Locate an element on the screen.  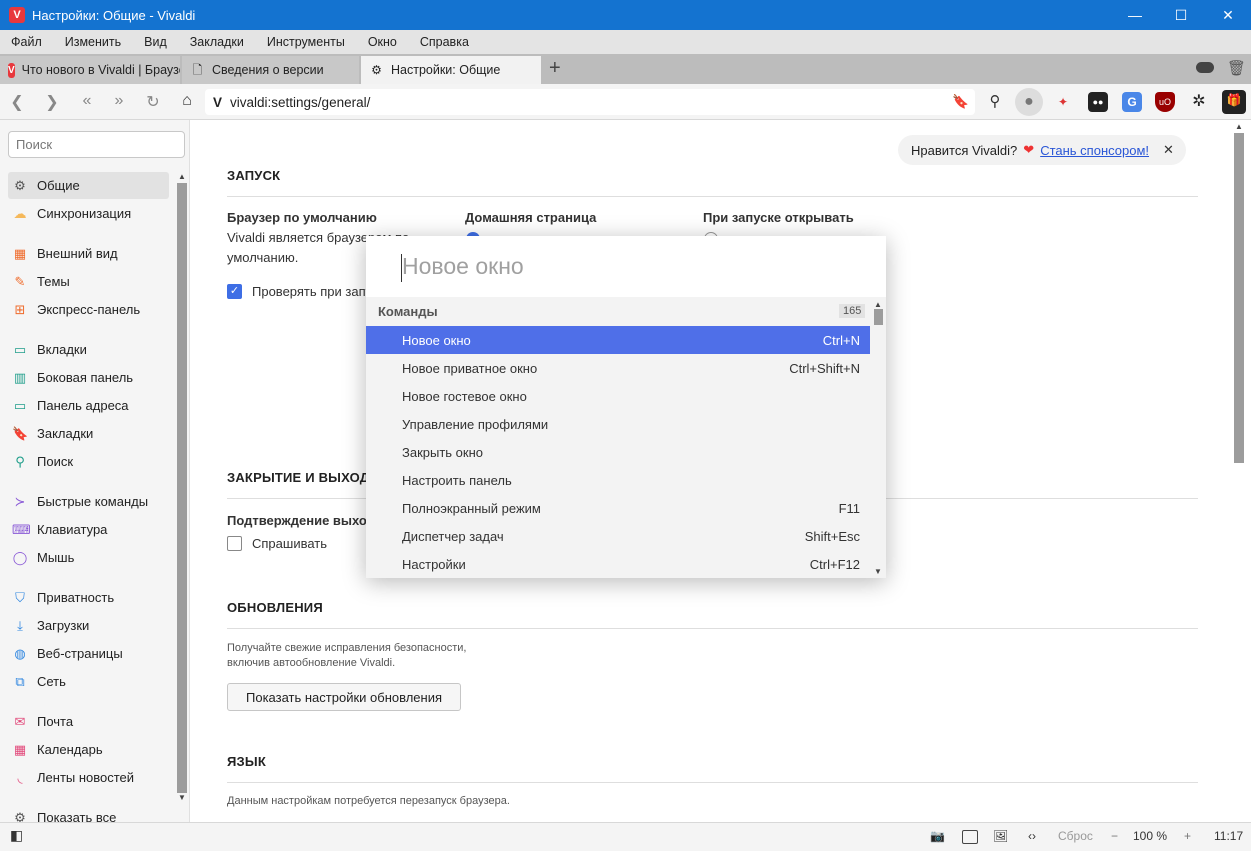
tab-about: 🗋 Сведения о версии is located at coordinates (270, 70).